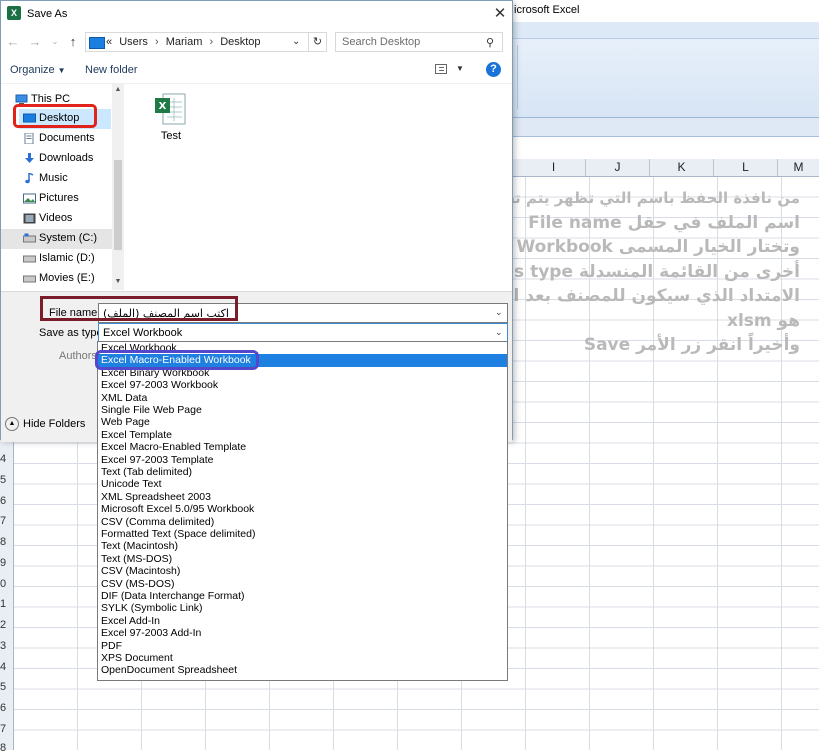 The width and height of the screenshot is (819, 754). Describe the element at coordinates (32, 70) in the screenshot. I see `organize-label: Organize` at that location.